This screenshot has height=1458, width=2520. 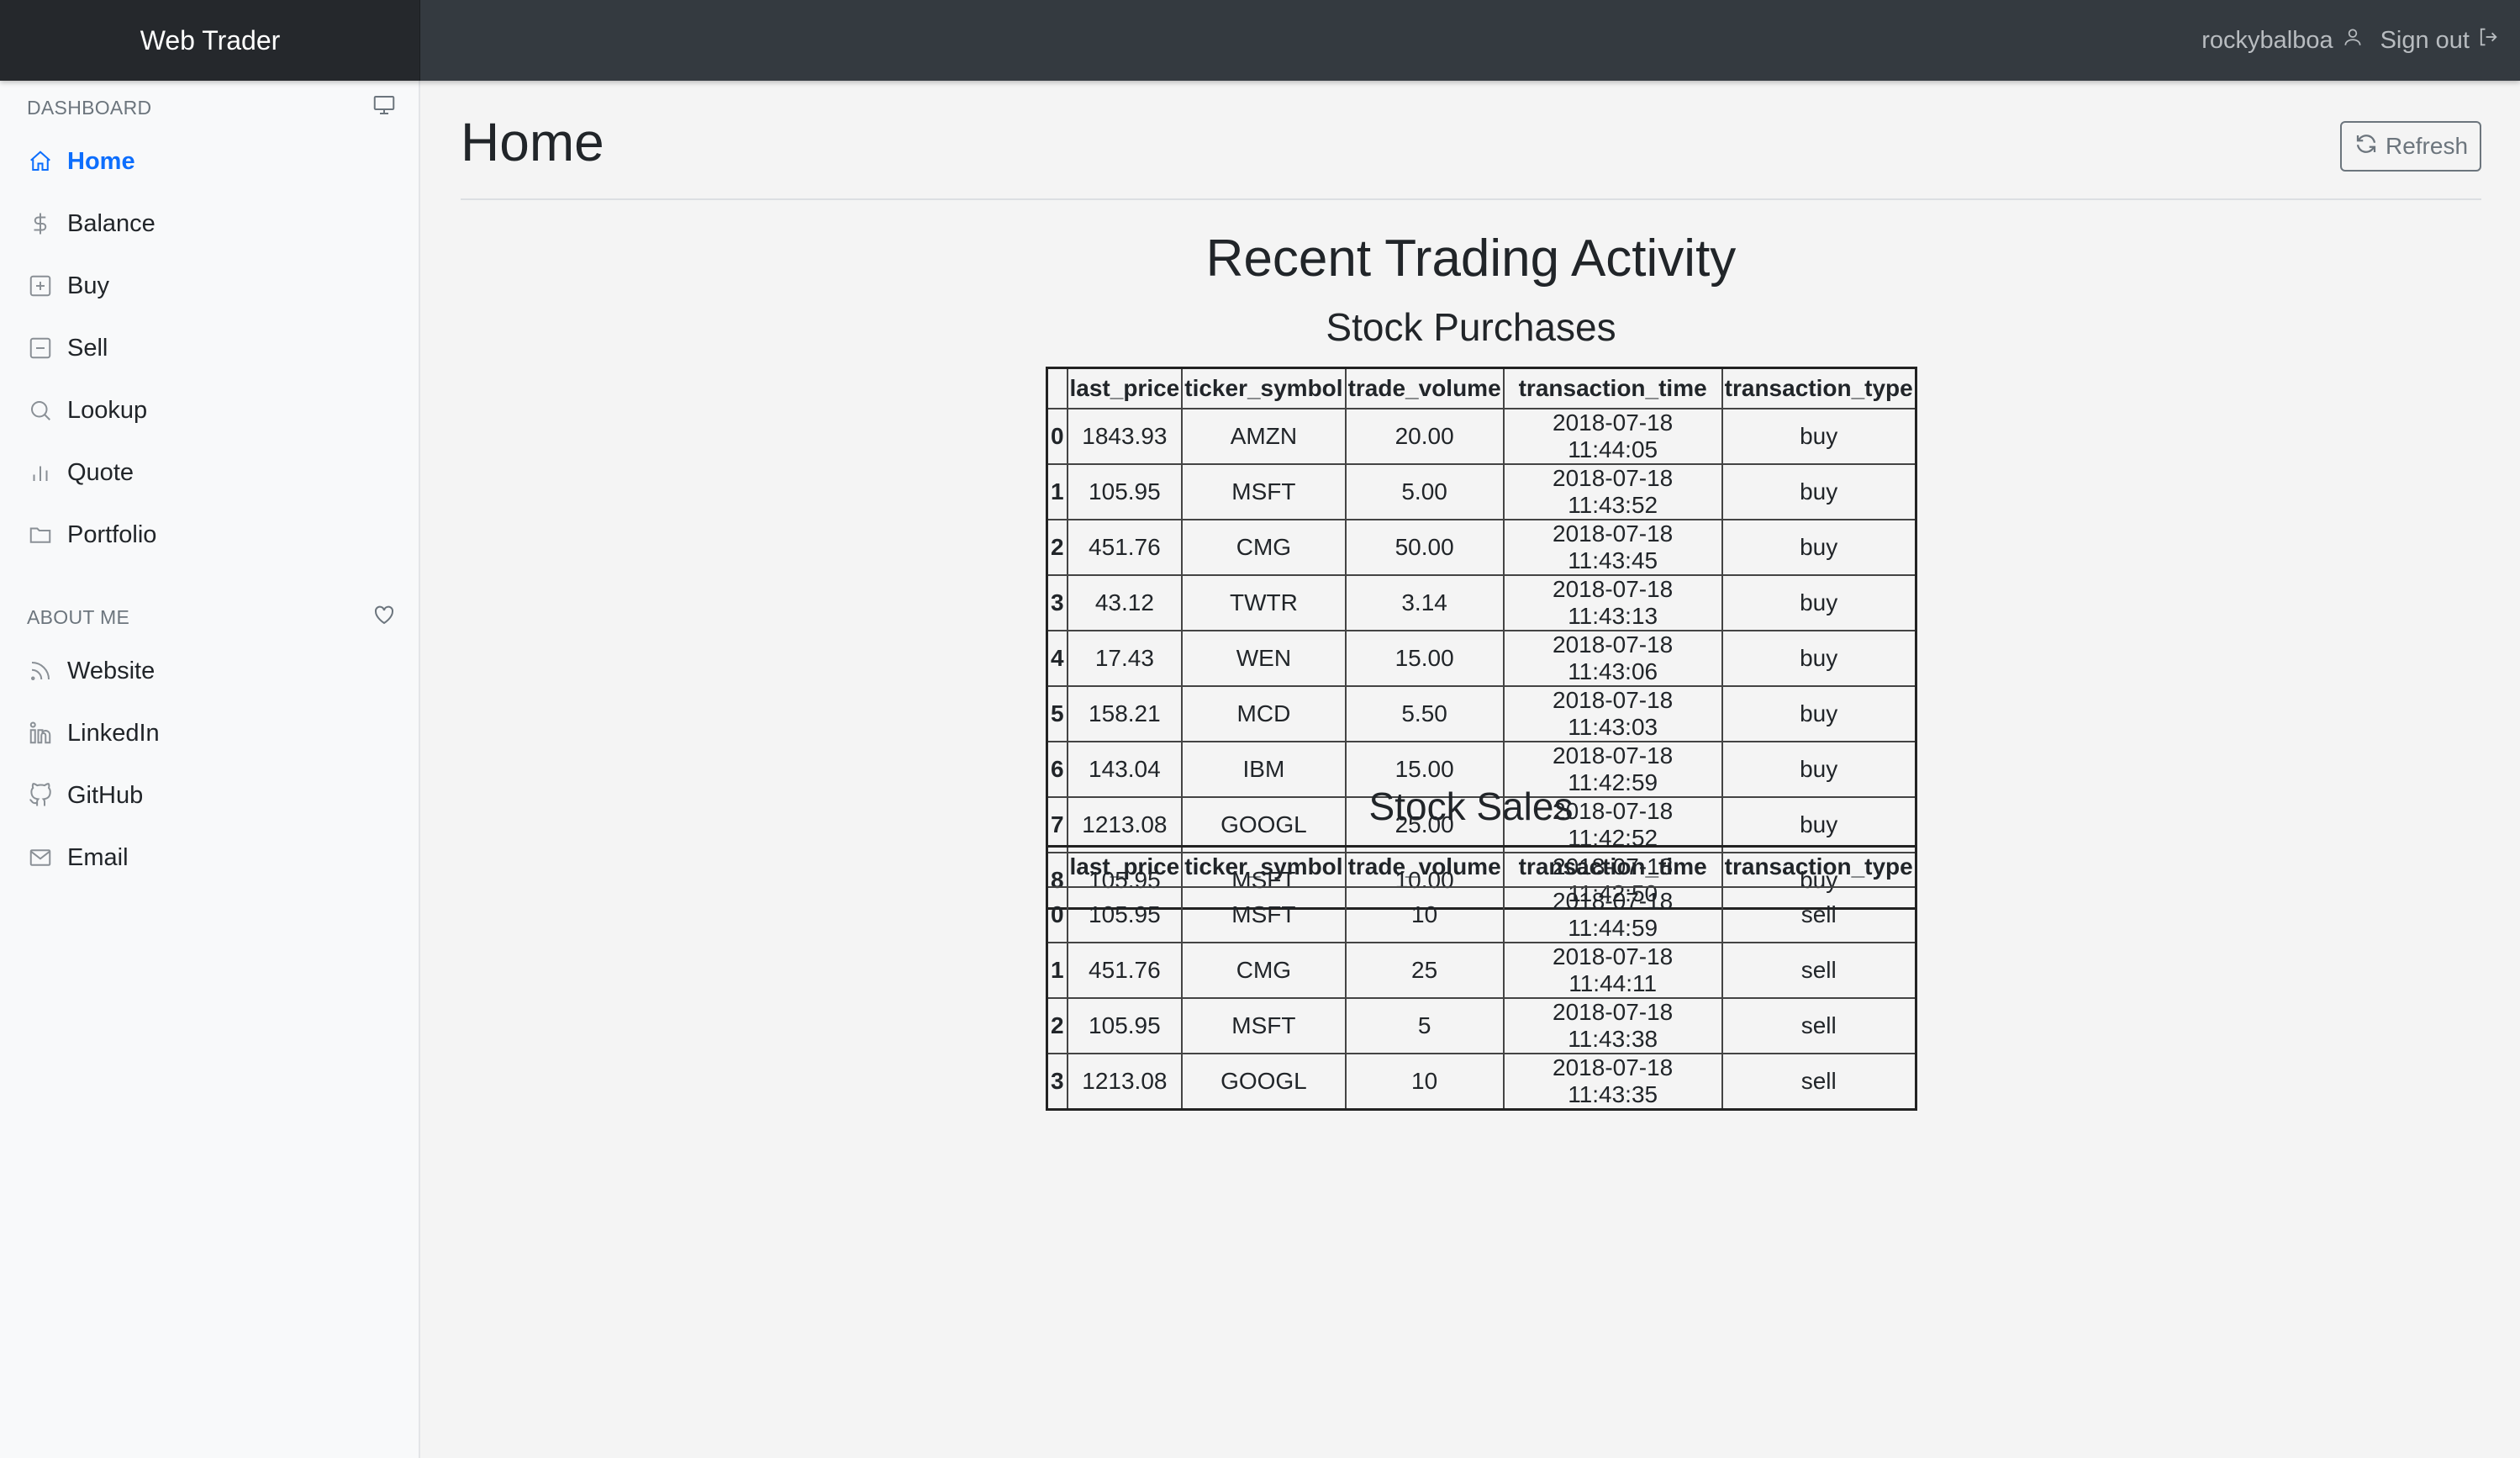 What do you see at coordinates (212, 348) in the screenshot?
I see `sidebar-item-sell: Sell` at bounding box center [212, 348].